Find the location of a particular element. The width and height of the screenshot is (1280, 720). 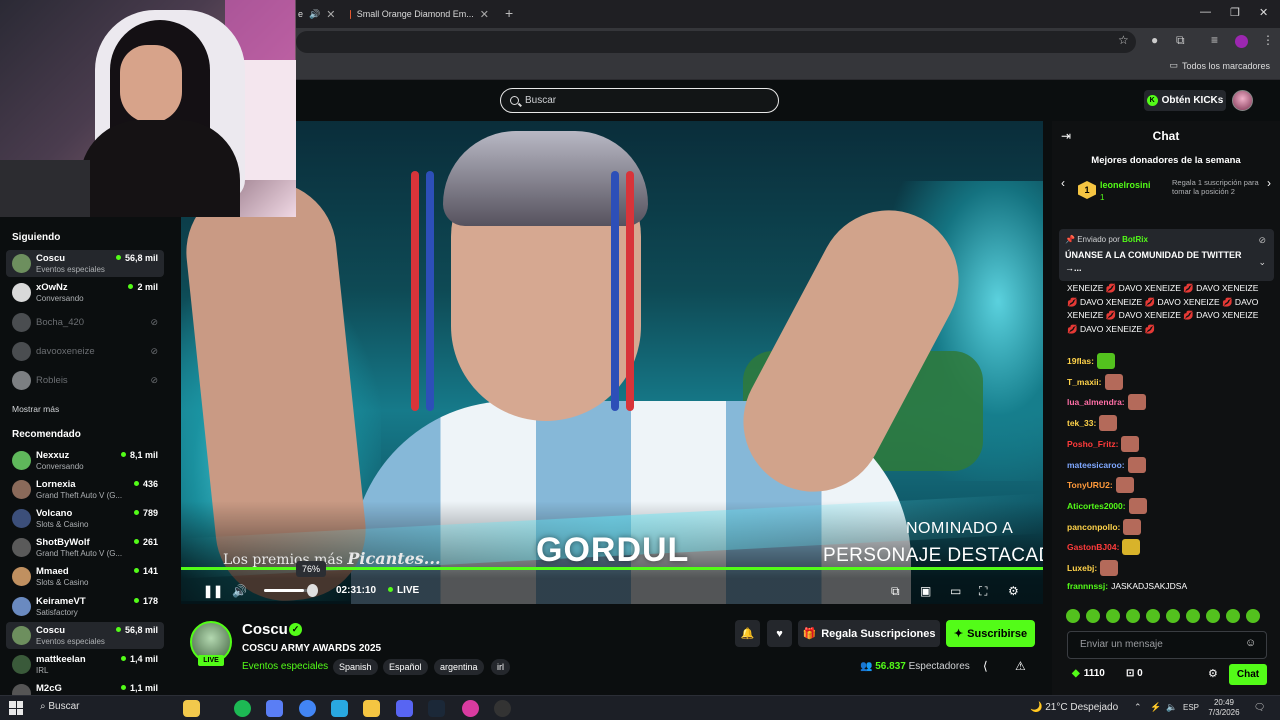

chat-username: panconpollo: is located at coordinates (1093, 527).